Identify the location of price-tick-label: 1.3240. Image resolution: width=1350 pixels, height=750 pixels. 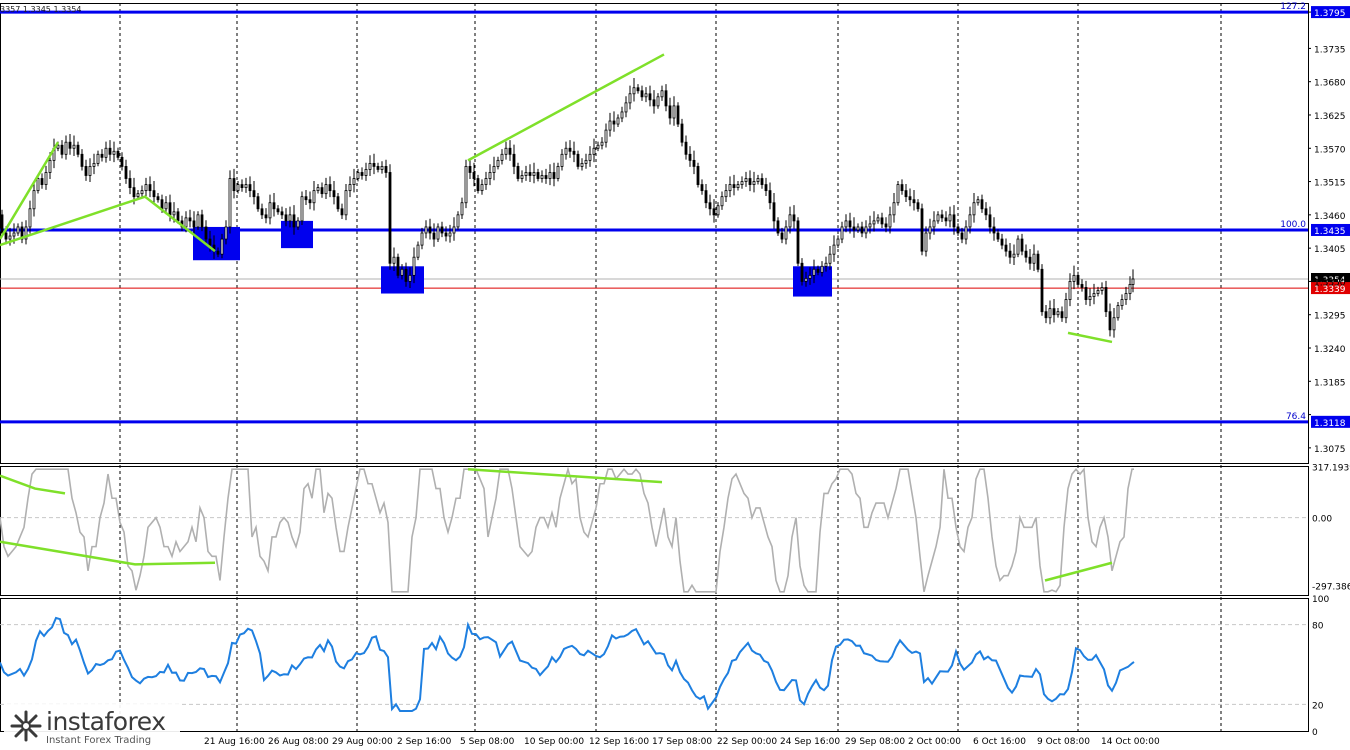
(1330, 350).